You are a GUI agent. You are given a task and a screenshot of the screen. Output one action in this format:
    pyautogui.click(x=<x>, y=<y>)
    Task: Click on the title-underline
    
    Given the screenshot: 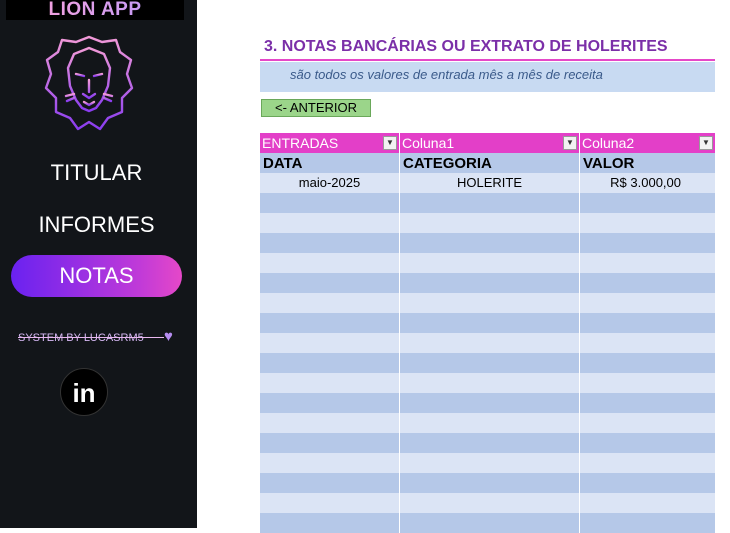 What is the action you would take?
    pyautogui.click(x=487, y=60)
    